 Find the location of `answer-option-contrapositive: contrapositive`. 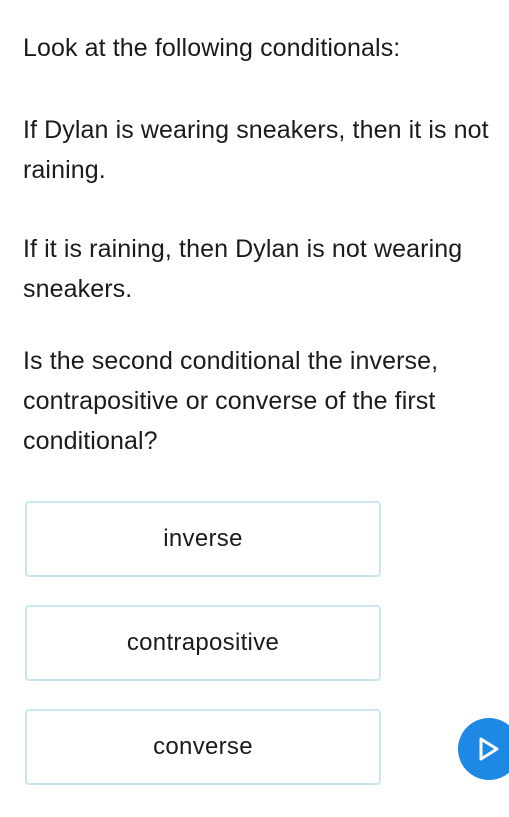

answer-option-contrapositive: contrapositive is located at coordinates (203, 643).